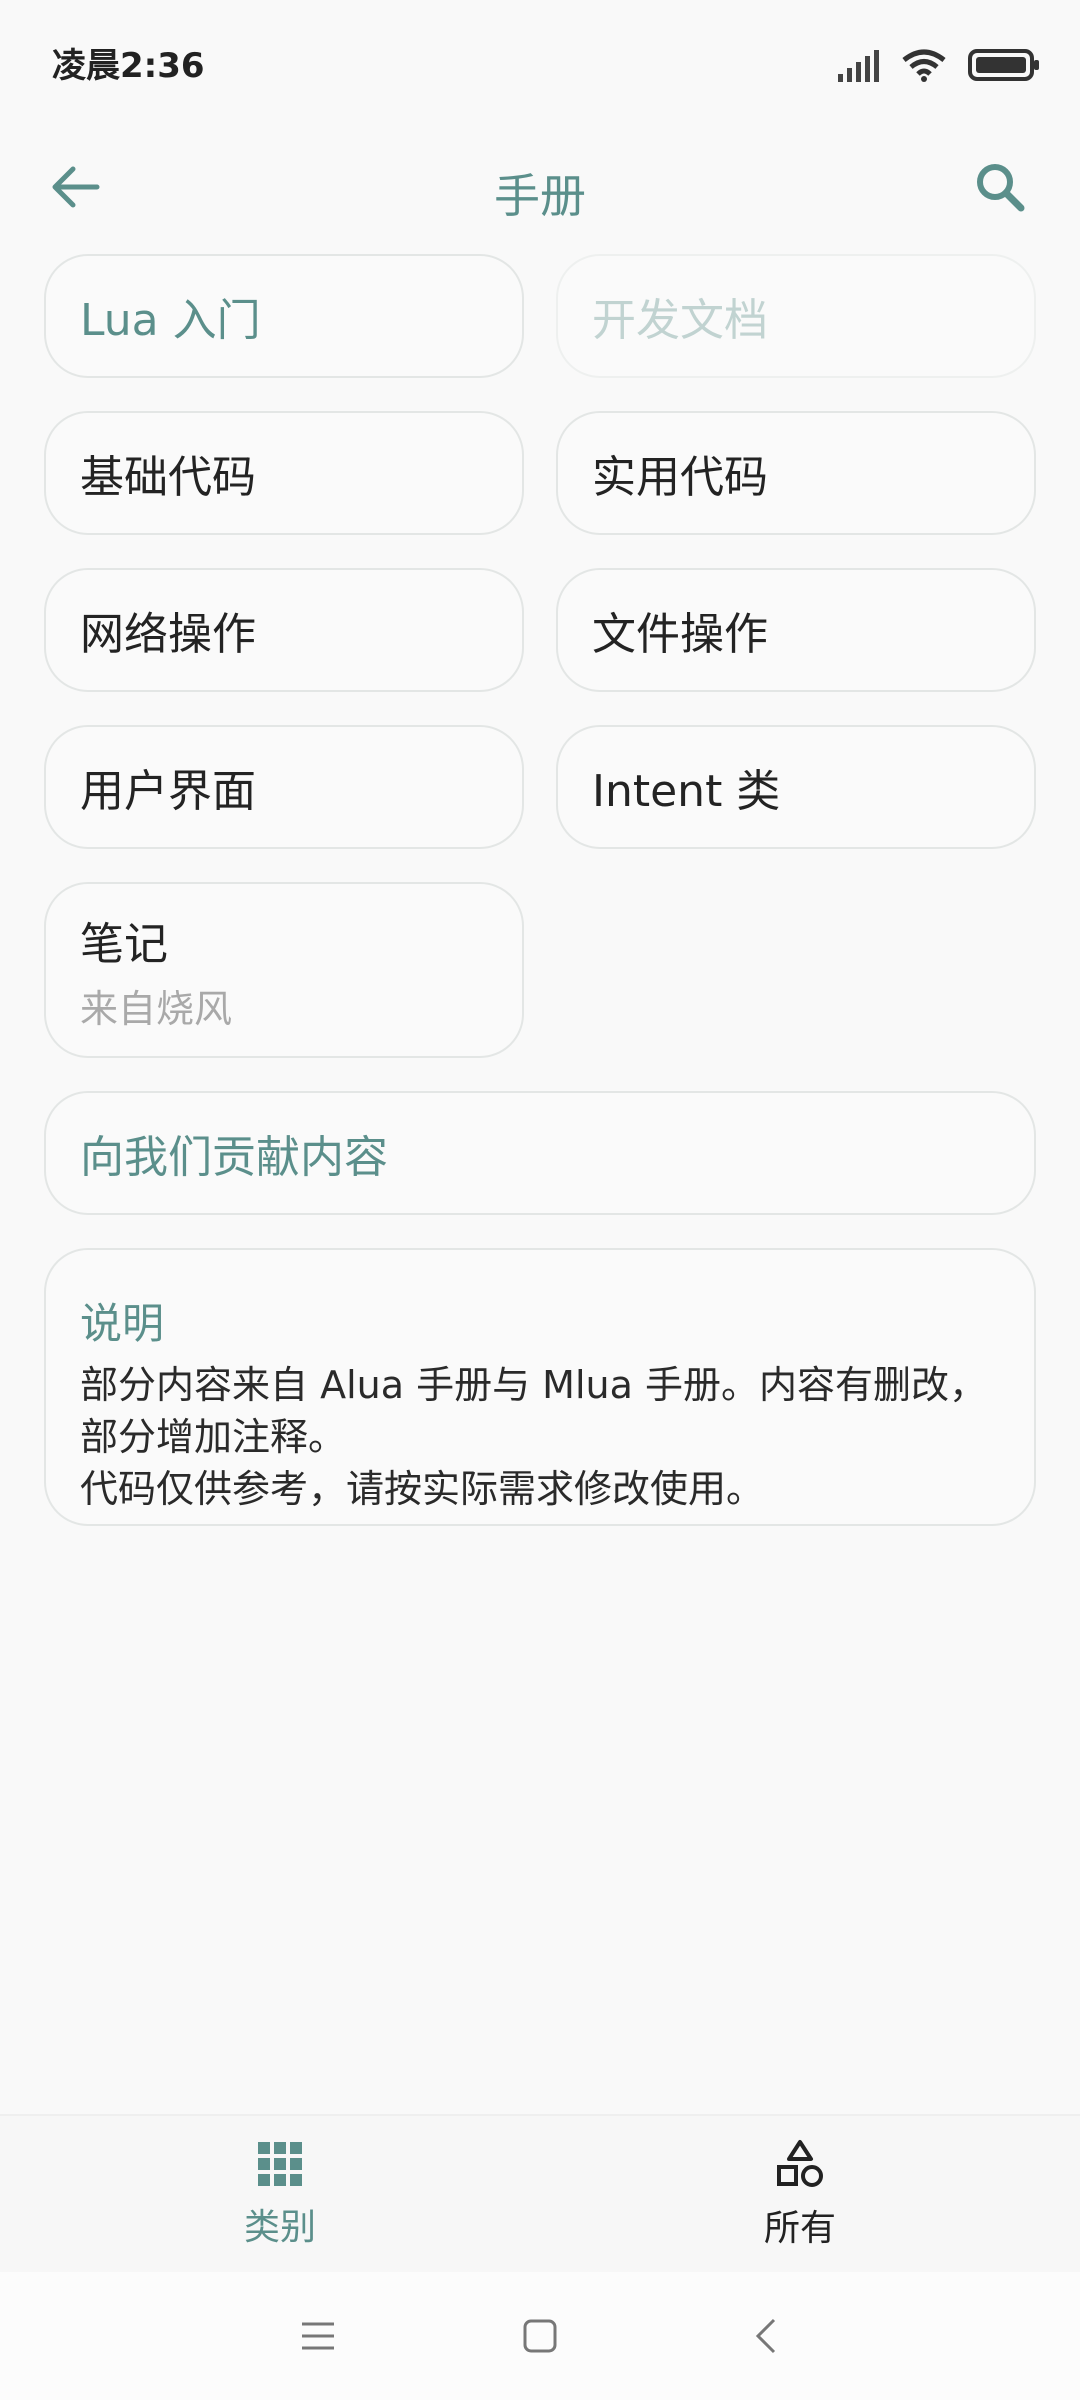 This screenshot has width=1080, height=2400. I want to click on menu-icon, so click(318, 2336).